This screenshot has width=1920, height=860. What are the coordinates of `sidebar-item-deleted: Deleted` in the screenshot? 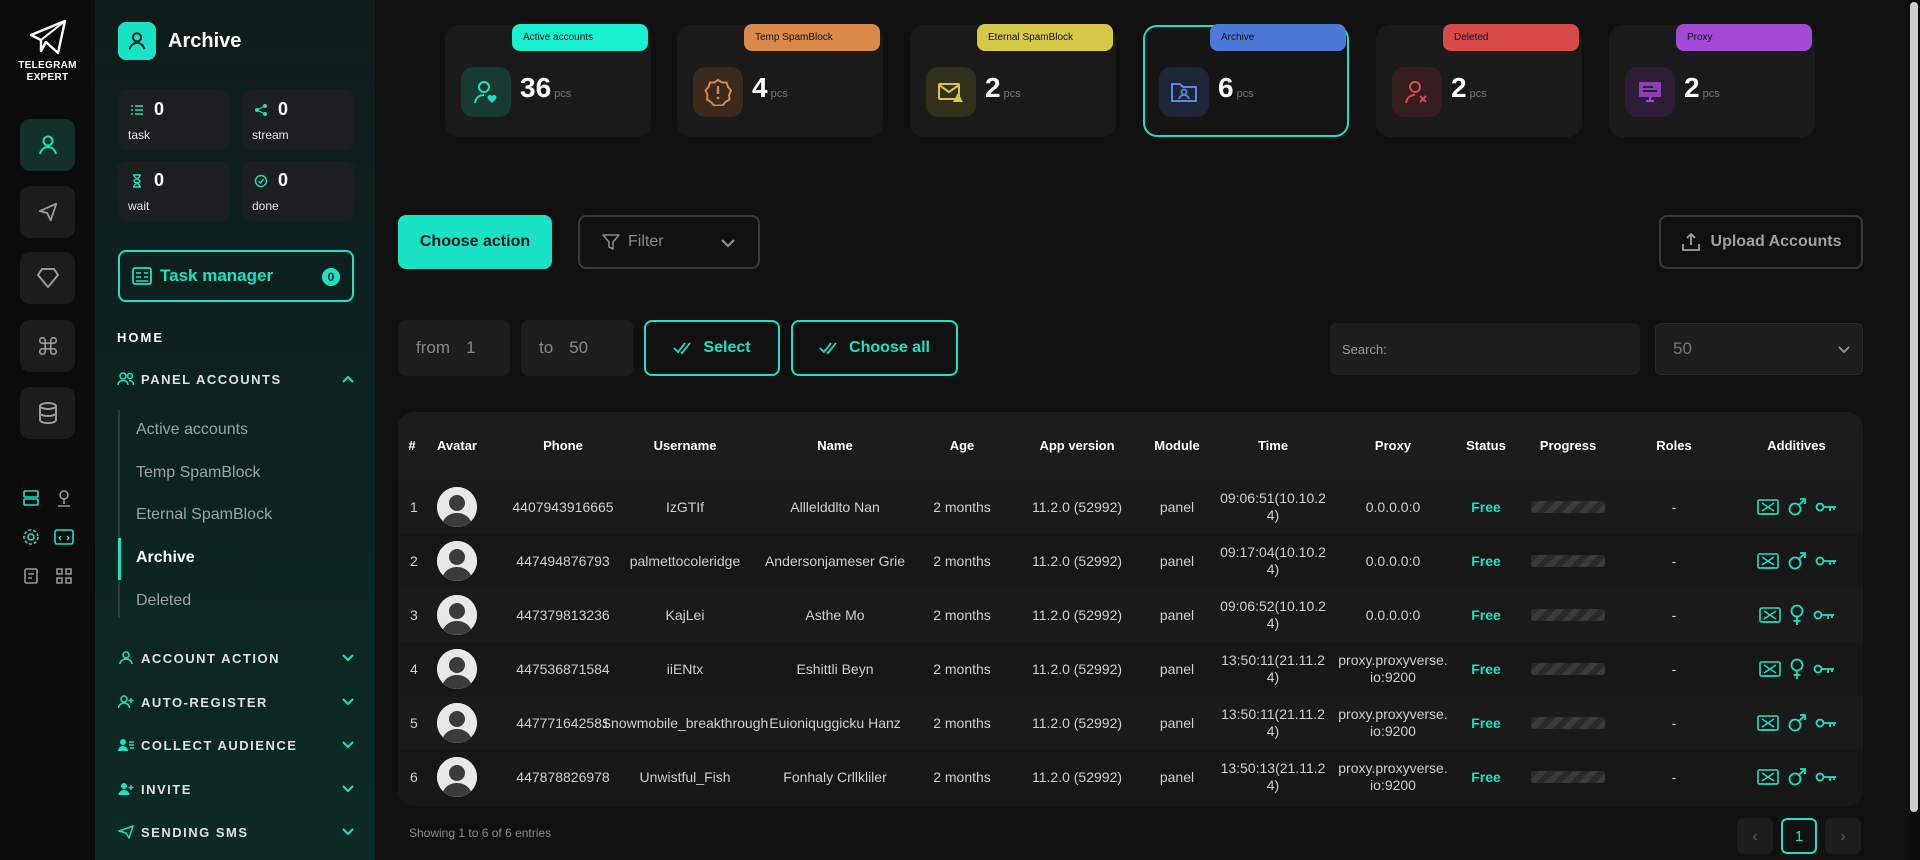 It's located at (163, 601).